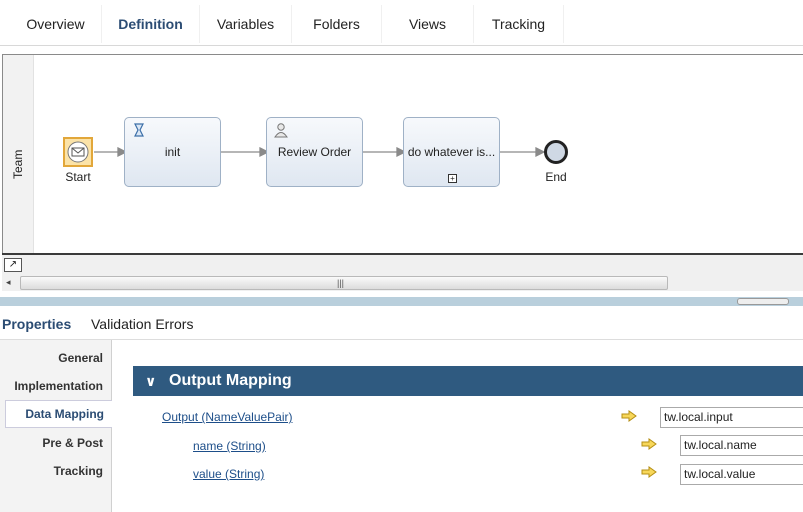 The height and width of the screenshot is (512, 803). Describe the element at coordinates (230, 380) in the screenshot. I see `section-title: Output Mapping` at that location.